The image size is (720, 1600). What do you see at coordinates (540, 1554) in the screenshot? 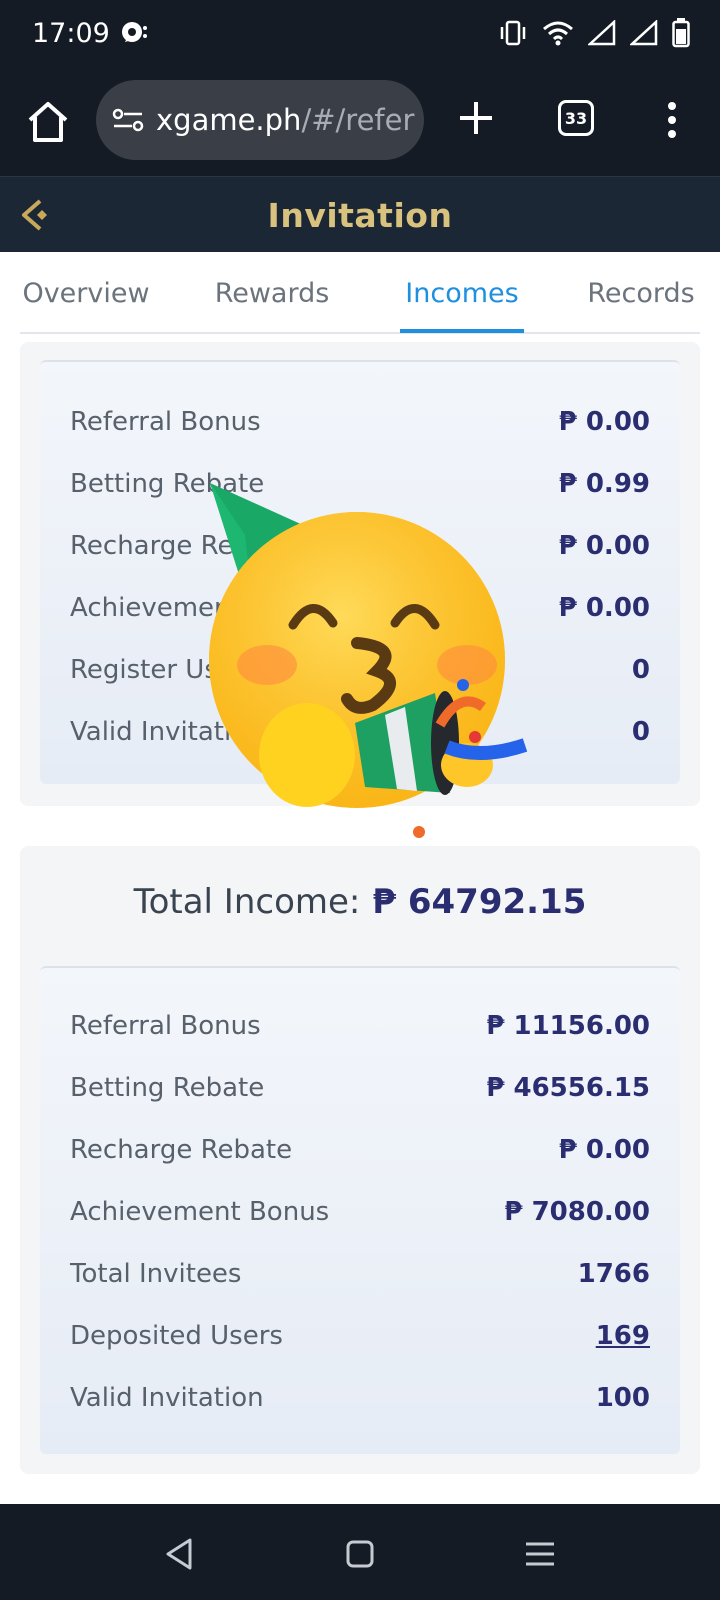
I see `recents-menu-icon` at bounding box center [540, 1554].